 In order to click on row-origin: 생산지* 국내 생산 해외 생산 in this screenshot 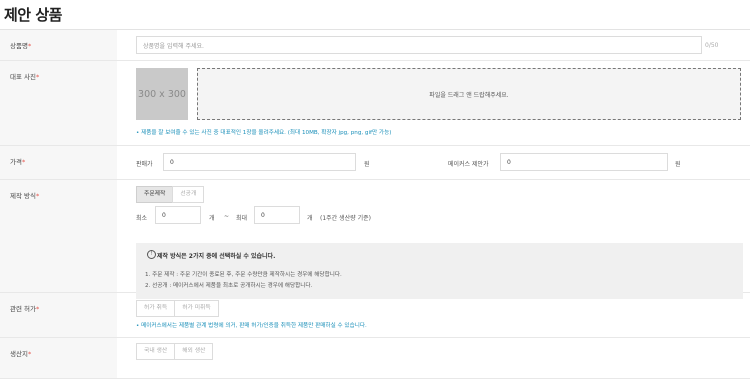, I will do `click(375, 358)`.